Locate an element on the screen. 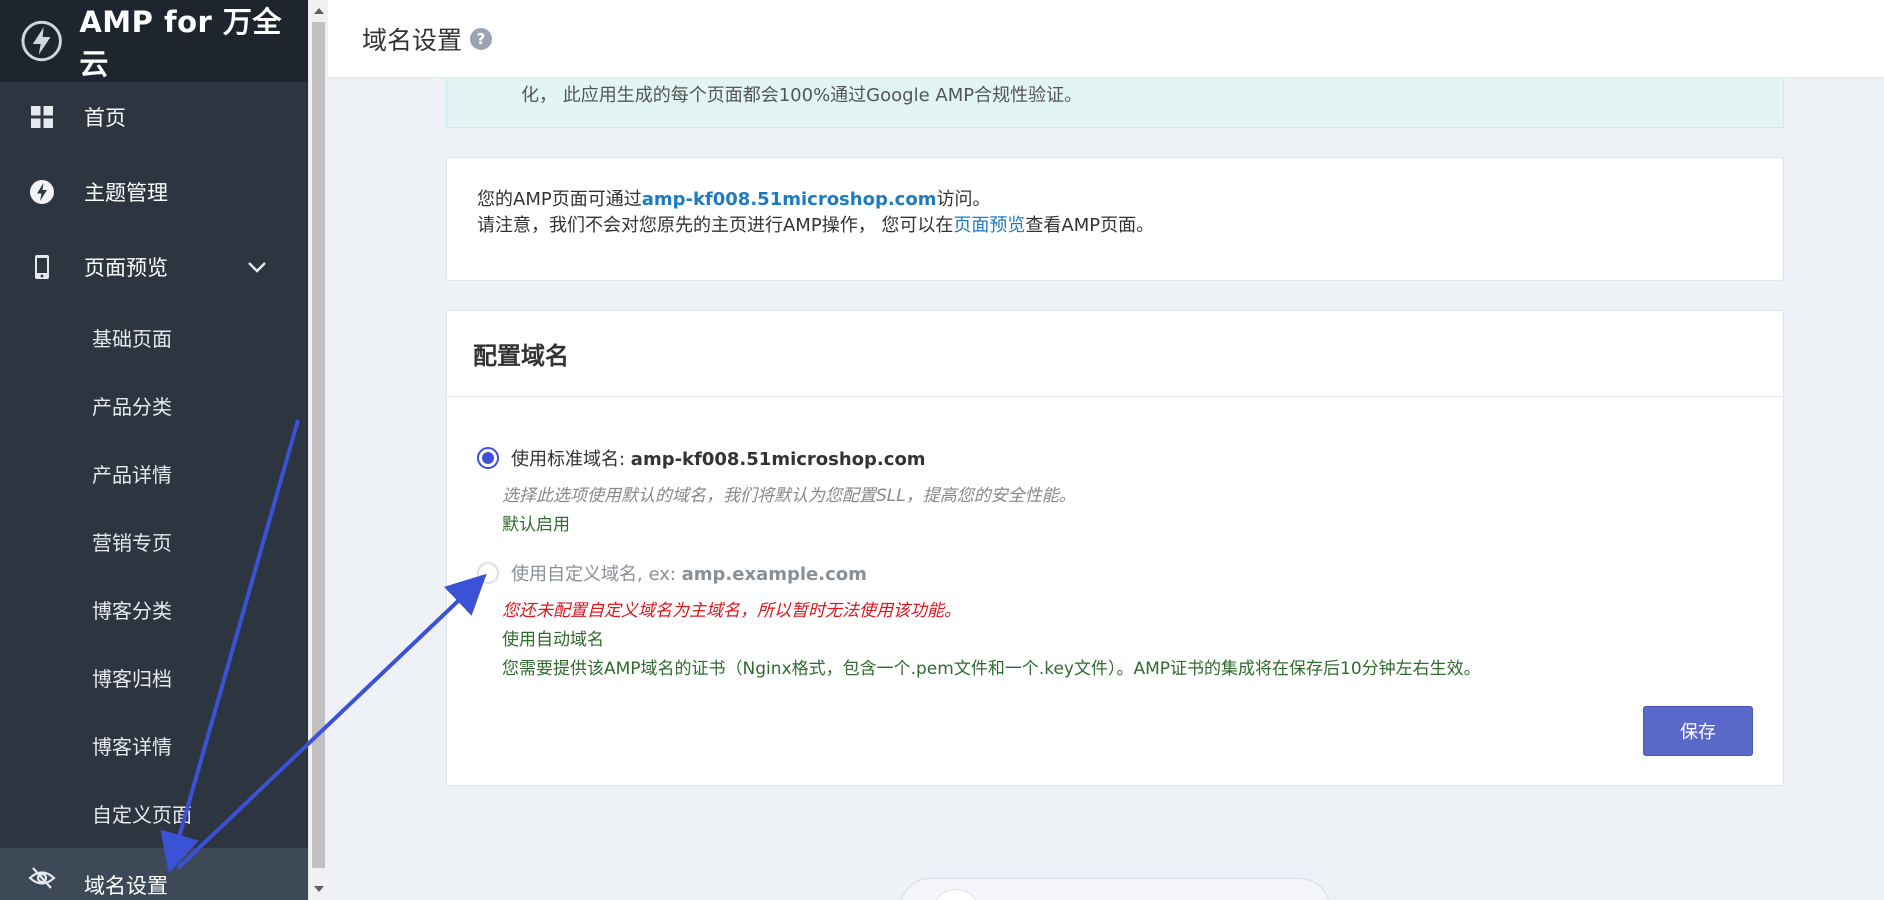  standard-domain-option: 使用标准域名: amp-kf008.51microshop.com is located at coordinates (701, 458).